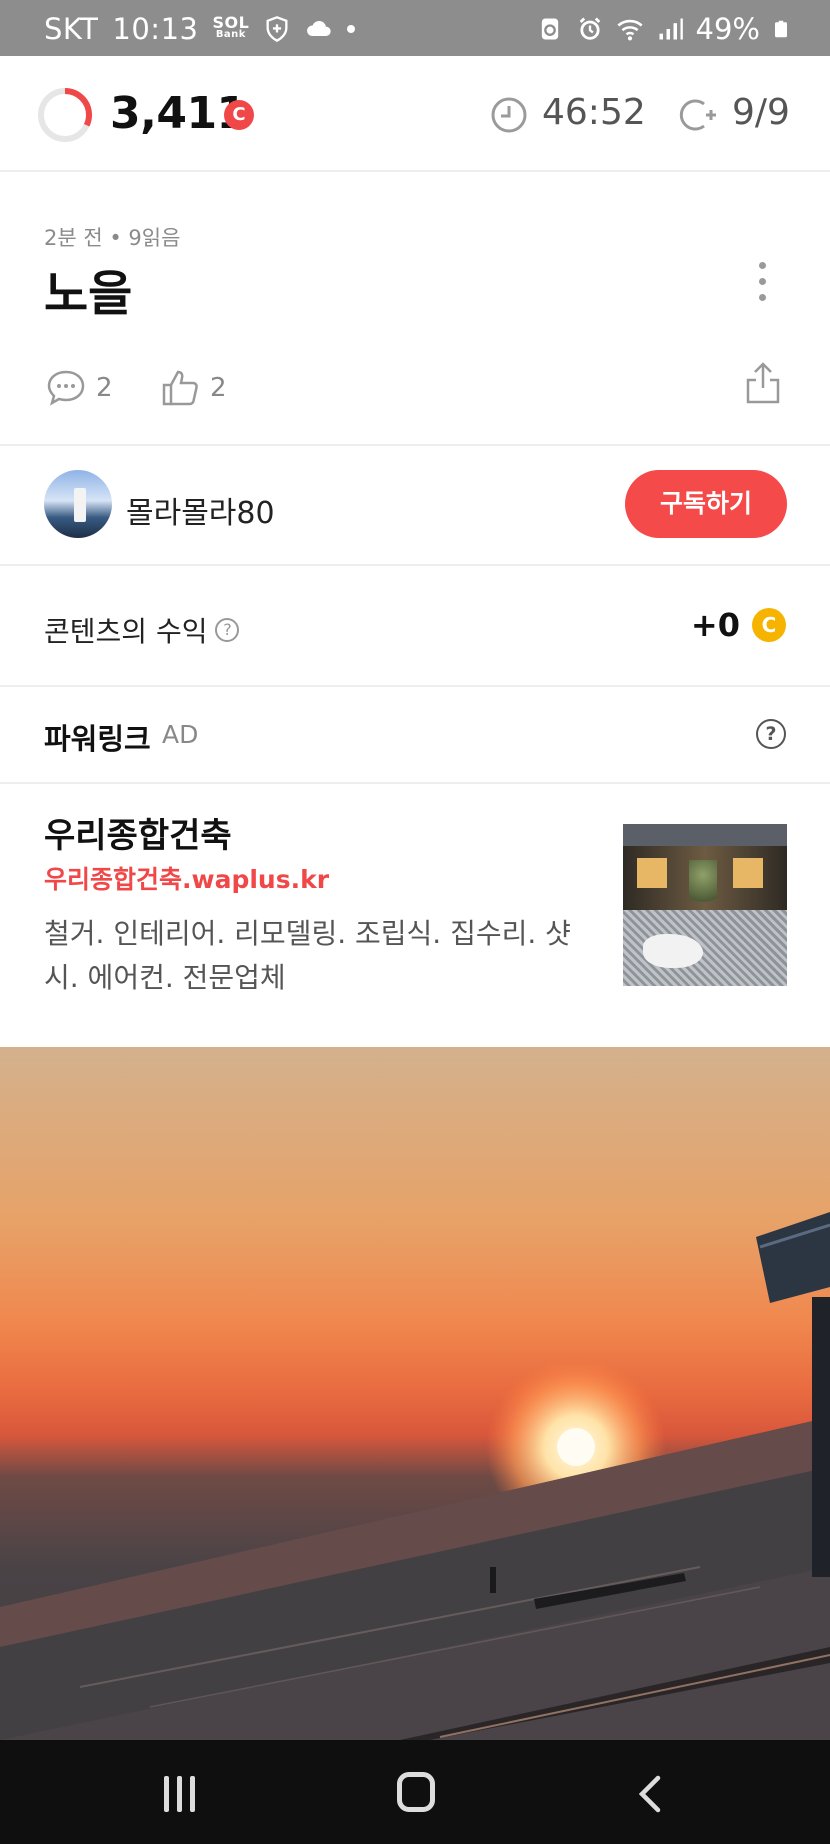 The height and width of the screenshot is (1844, 830). I want to click on powerlink-help-icon: ?, so click(771, 734).